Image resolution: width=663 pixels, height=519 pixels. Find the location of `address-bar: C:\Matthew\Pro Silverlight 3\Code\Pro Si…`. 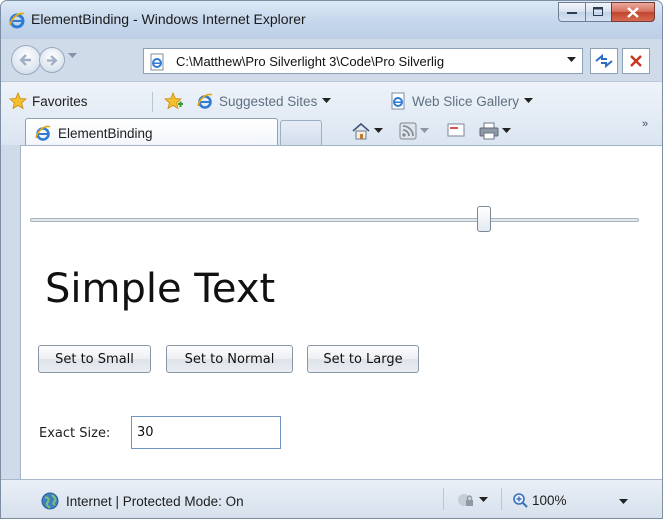

address-bar: C:\Matthew\Pro Silverlight 3\Code\Pro Si… is located at coordinates (363, 61).